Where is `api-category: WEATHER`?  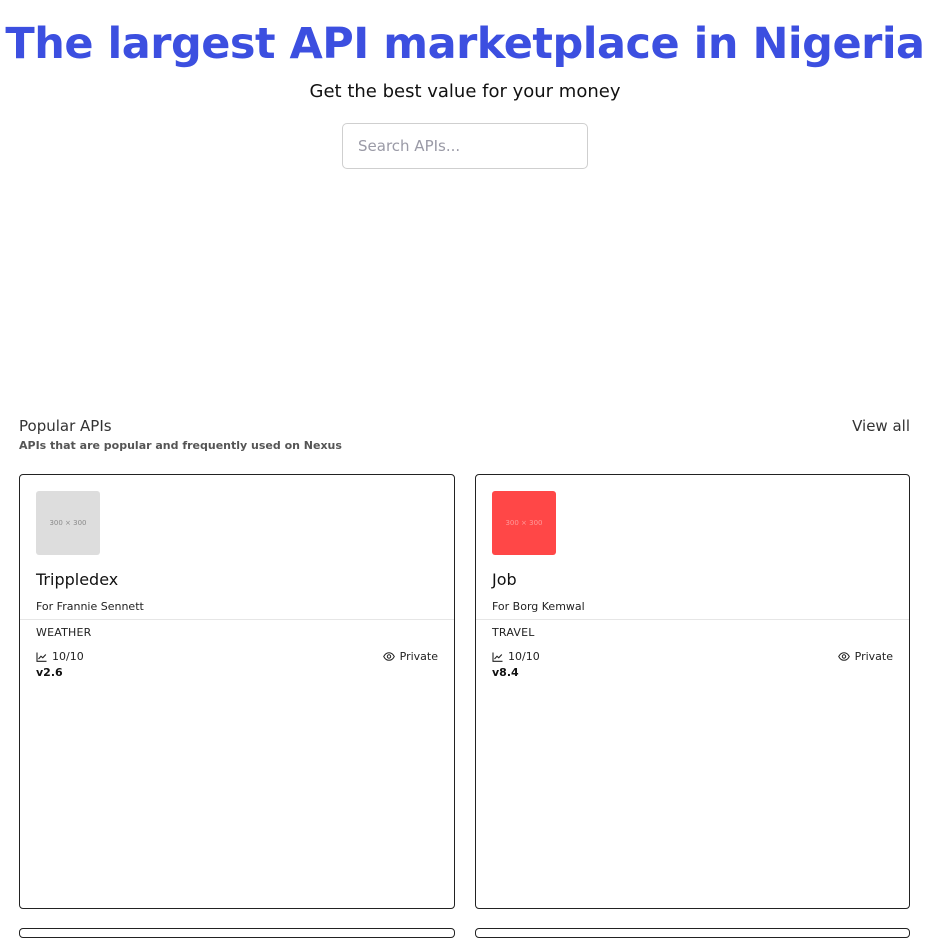
api-category: WEATHER is located at coordinates (64, 632).